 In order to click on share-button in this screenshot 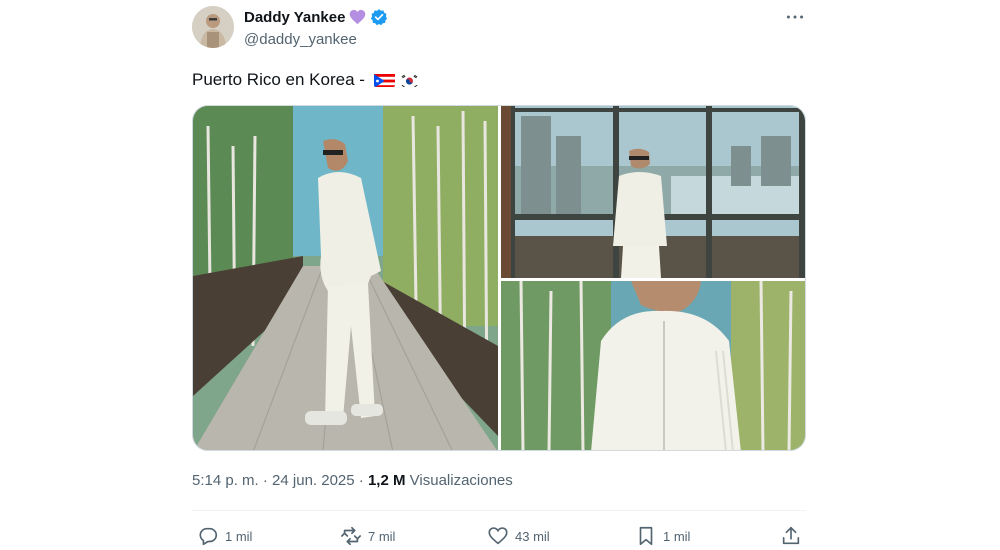, I will do `click(791, 536)`.